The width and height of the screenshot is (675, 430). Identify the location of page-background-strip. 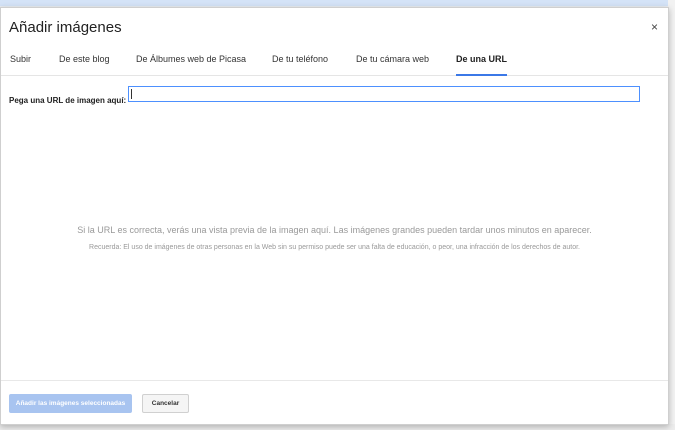
(337, 3).